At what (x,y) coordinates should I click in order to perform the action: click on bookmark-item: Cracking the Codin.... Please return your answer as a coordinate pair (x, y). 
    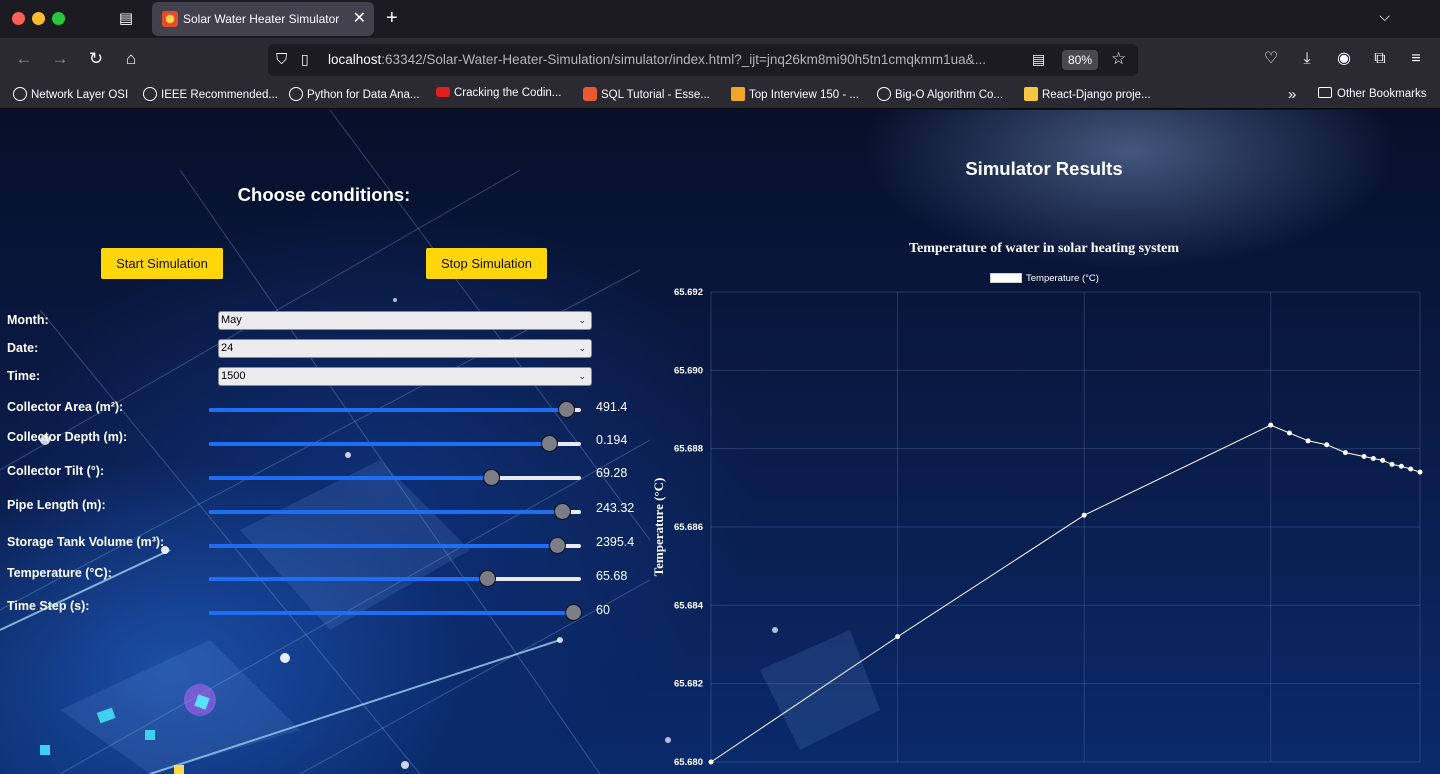
    Looking at the image, I should click on (498, 93).